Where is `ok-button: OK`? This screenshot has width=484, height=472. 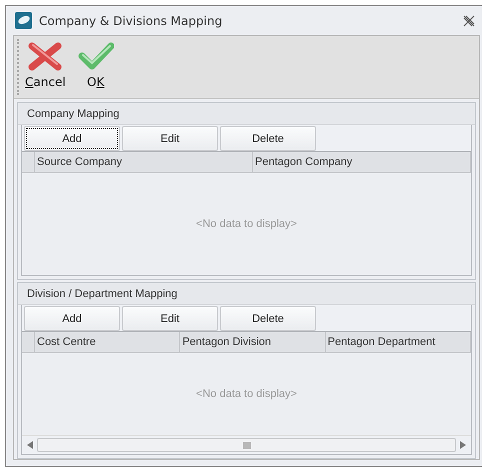 ok-button: OK is located at coordinates (96, 67).